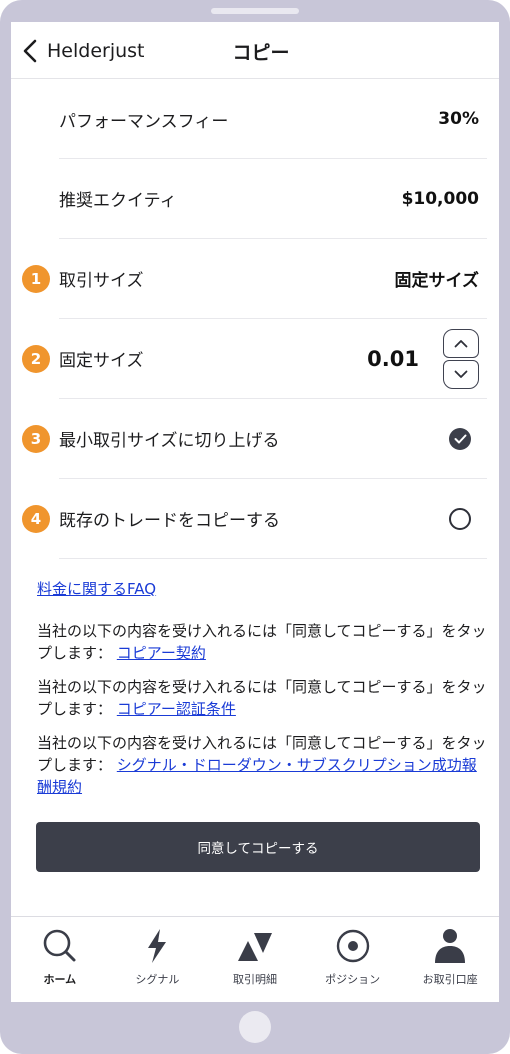 The width and height of the screenshot is (510, 1054). I want to click on target-circle-icon, so click(352, 946).